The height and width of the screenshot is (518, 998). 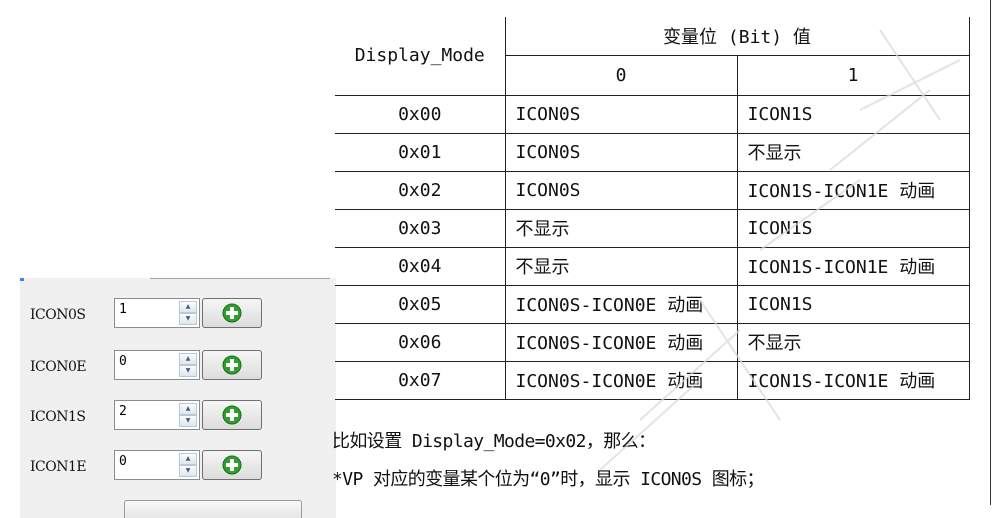 I want to click on table-row: 0x01 ICON0S 不显示, so click(x=652, y=152).